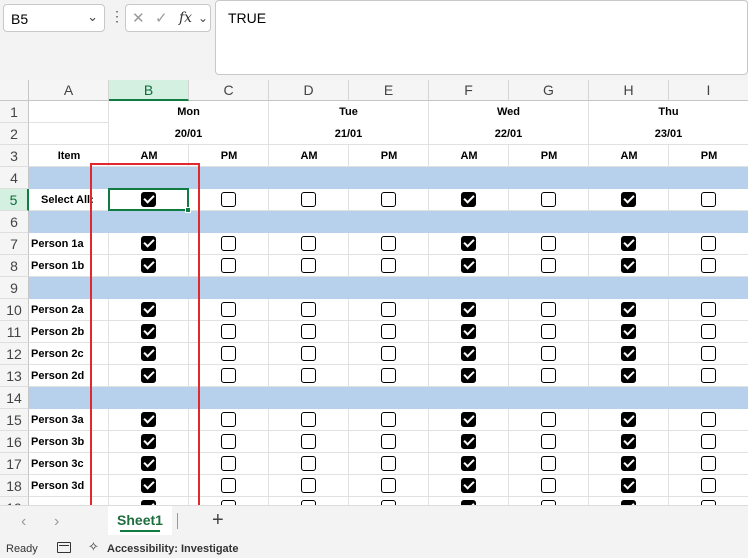 This screenshot has height=558, width=748. Describe the element at coordinates (309, 90) in the screenshot. I see `column-header-d: D` at that location.